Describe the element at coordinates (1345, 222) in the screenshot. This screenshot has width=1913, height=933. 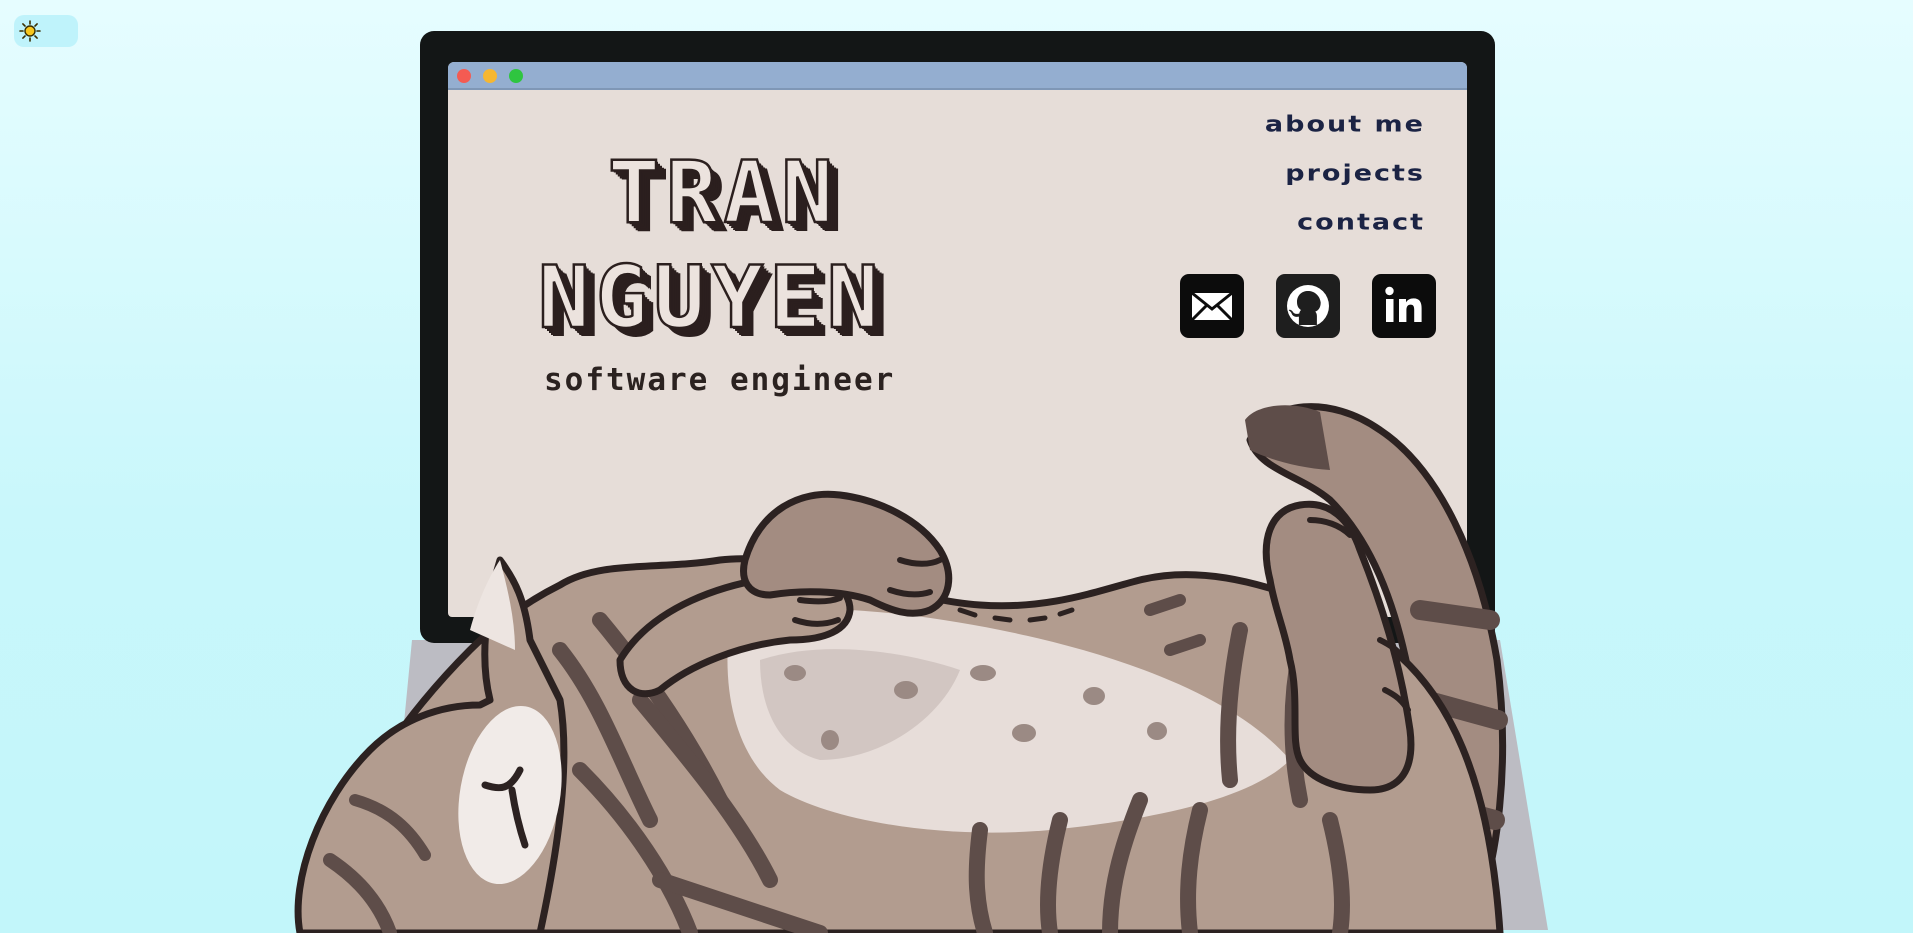
I see `nav-contact-link: contact` at that location.